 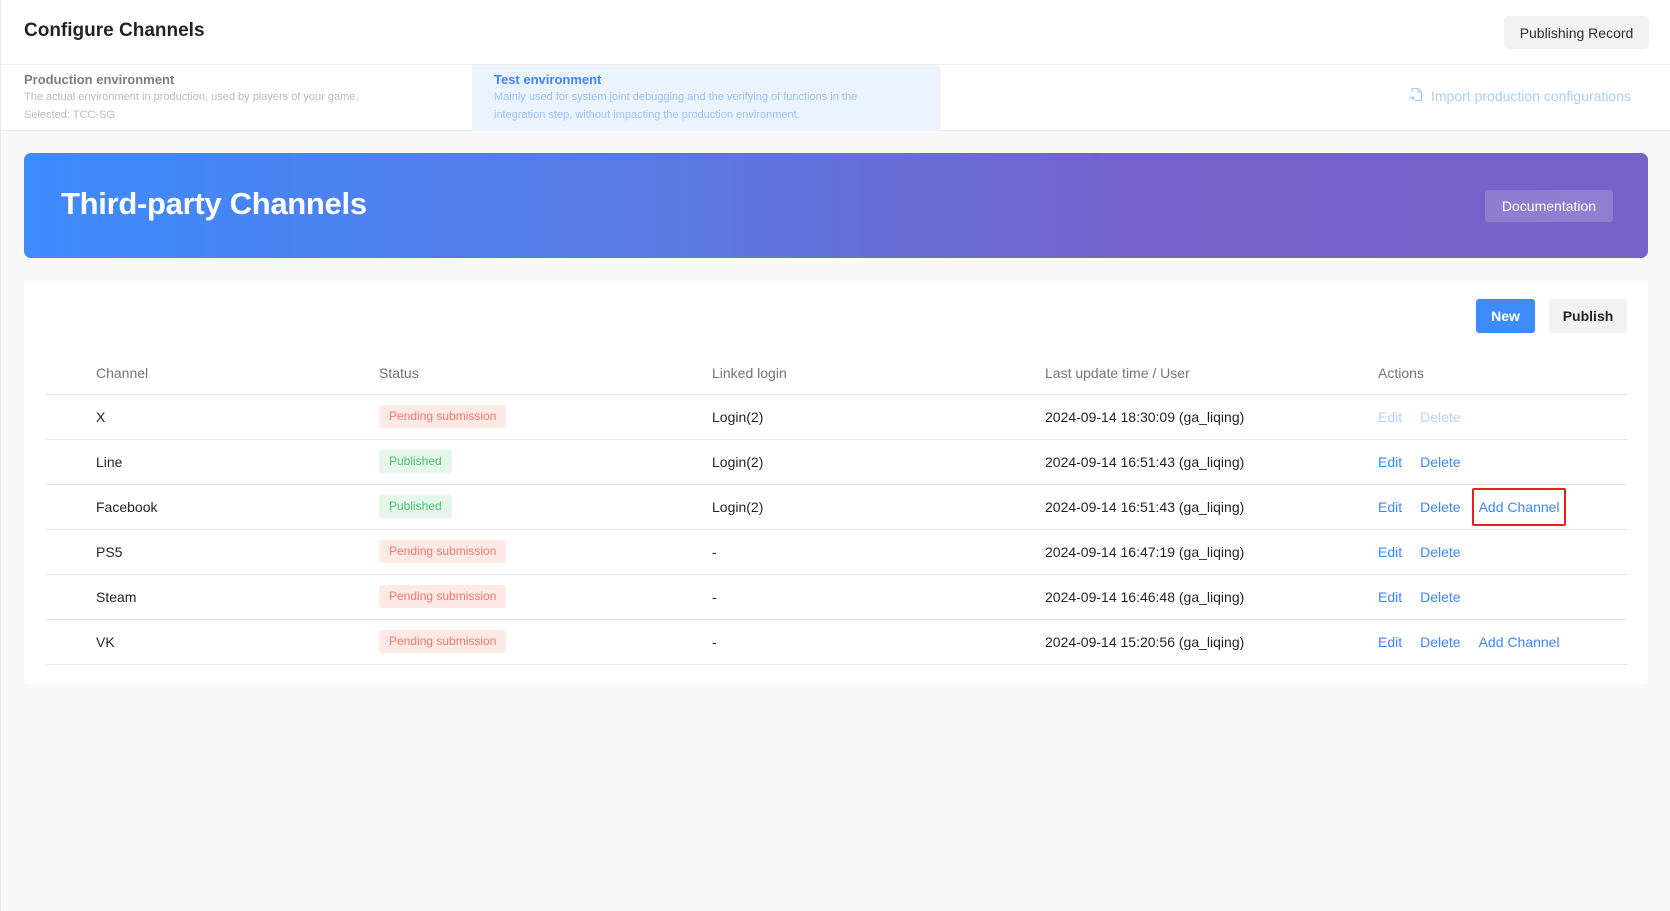 I want to click on env-test-title: Test environment, so click(x=548, y=79).